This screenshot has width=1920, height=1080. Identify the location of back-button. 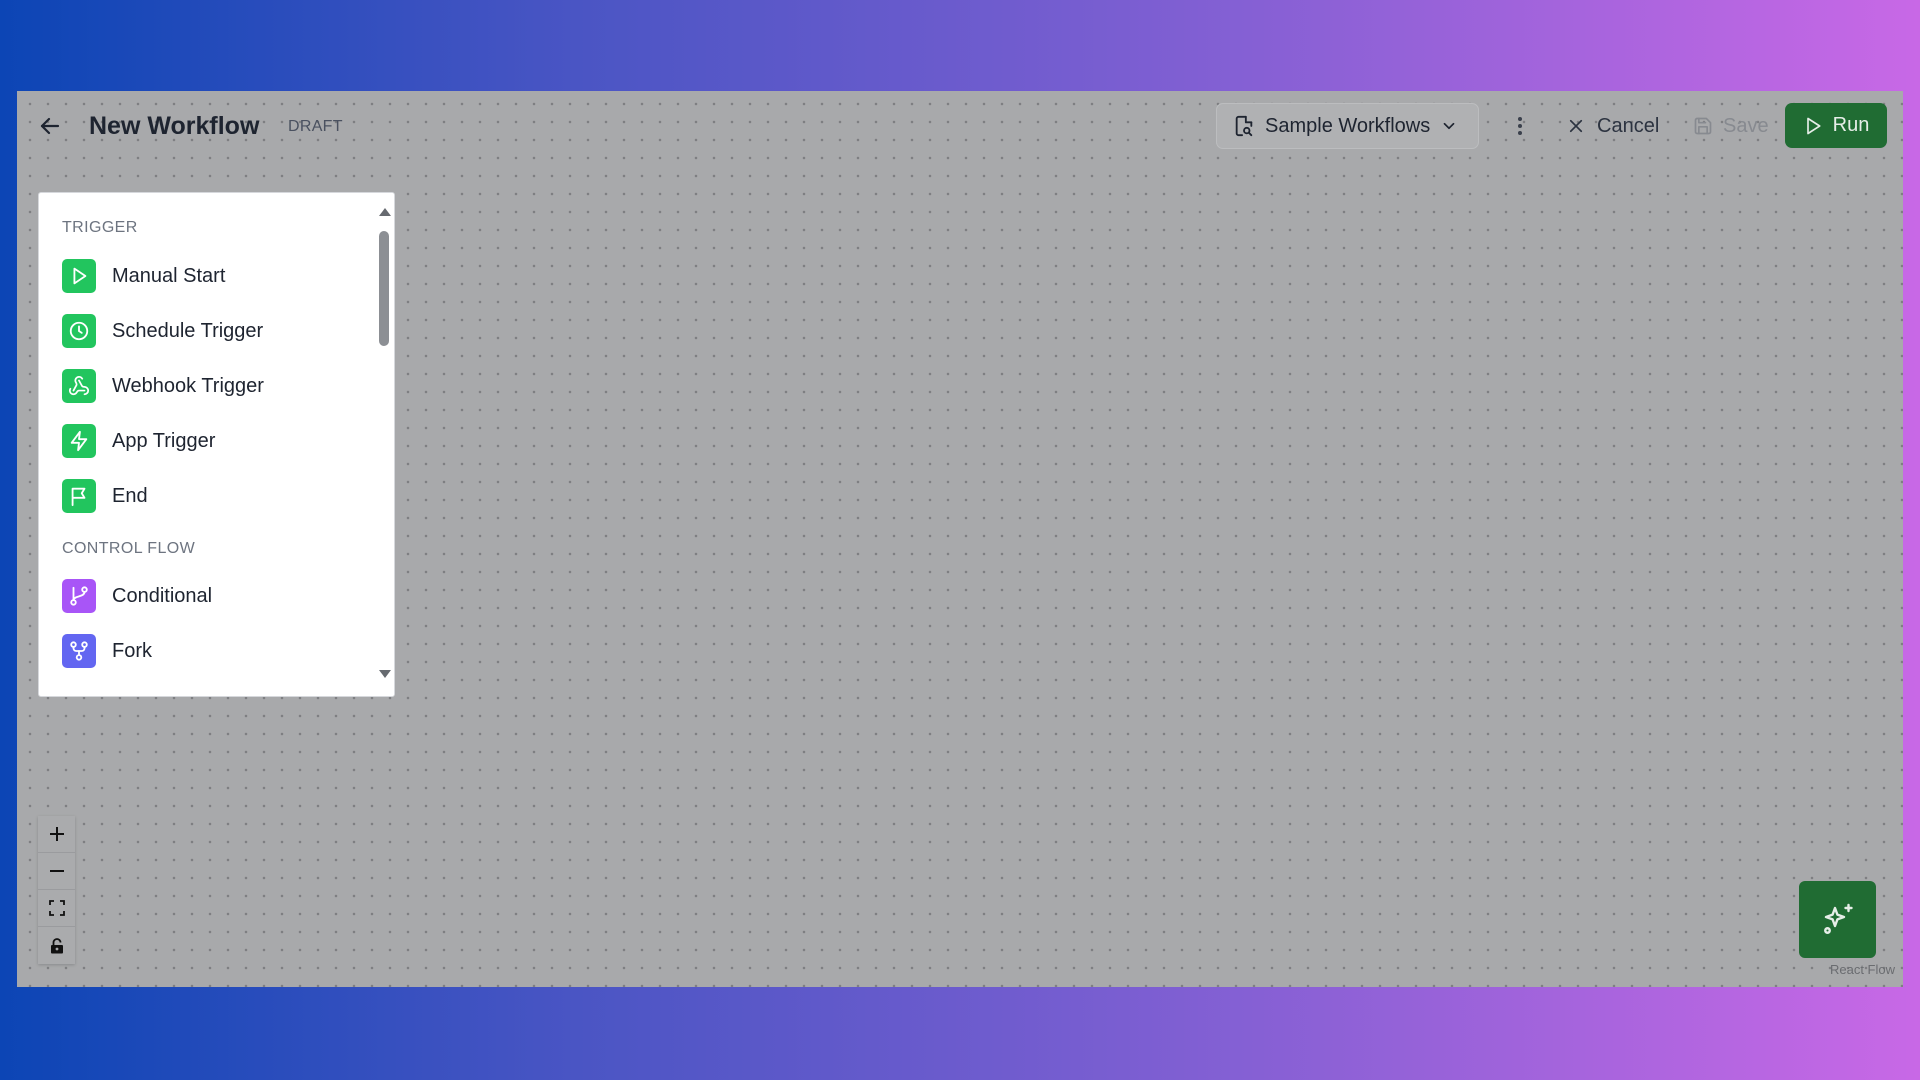
(50, 126).